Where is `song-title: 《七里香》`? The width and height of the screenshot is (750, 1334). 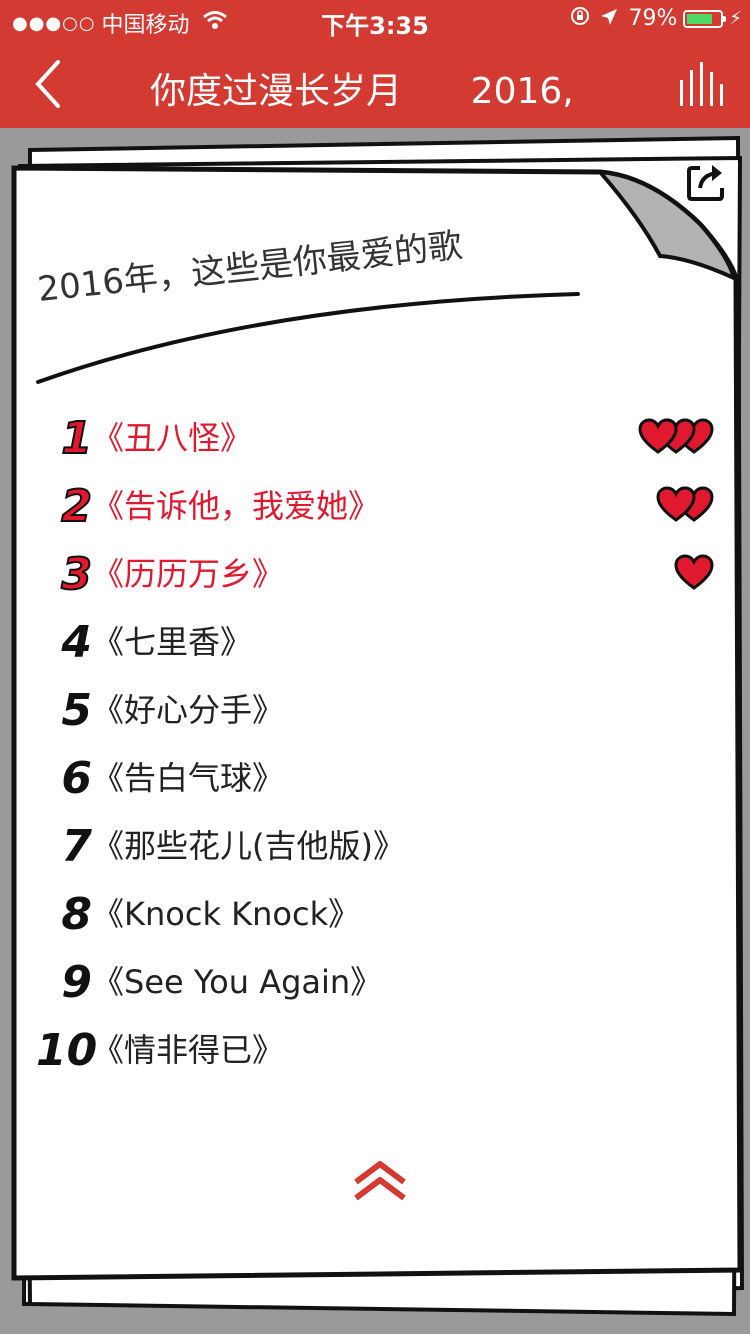 song-title: 《七里香》 is located at coordinates (172, 642).